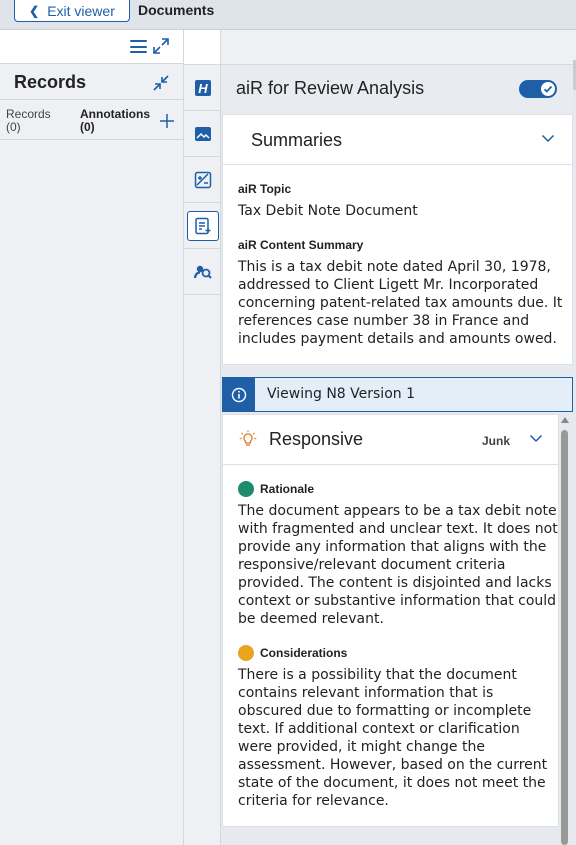 Image resolution: width=576 pixels, height=845 pixels. What do you see at coordinates (161, 46) in the screenshot?
I see `expand-icon` at bounding box center [161, 46].